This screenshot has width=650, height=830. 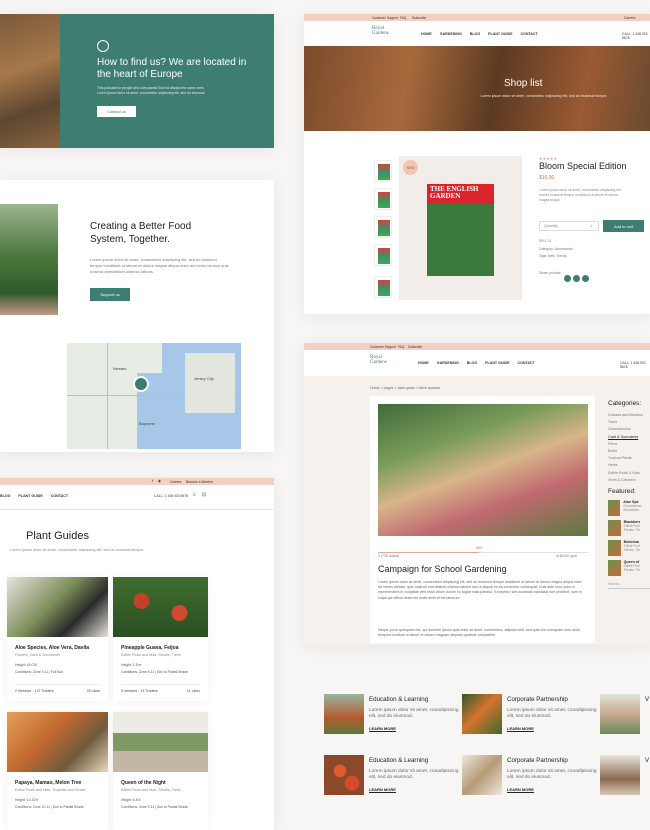 What do you see at coordinates (131, 800) in the screenshot?
I see `plant-height: Height: 6-8 ft` at bounding box center [131, 800].